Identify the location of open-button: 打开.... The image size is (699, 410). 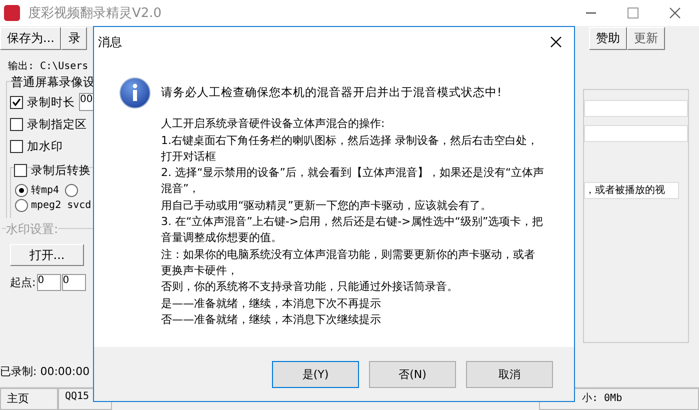
(47, 255).